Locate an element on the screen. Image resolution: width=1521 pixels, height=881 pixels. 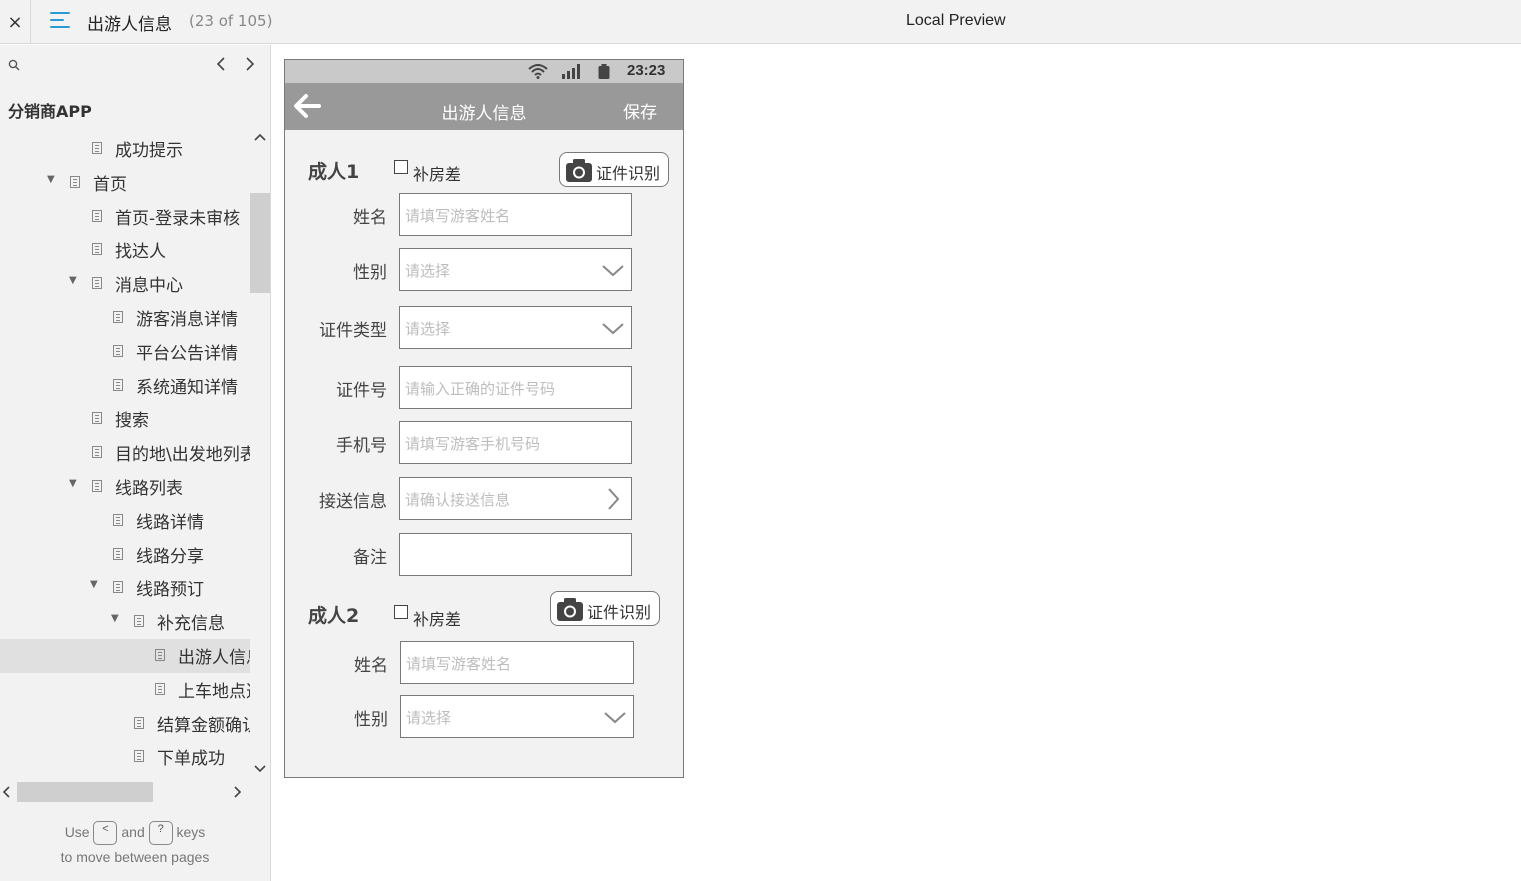
menu-icon is located at coordinates (60, 21).